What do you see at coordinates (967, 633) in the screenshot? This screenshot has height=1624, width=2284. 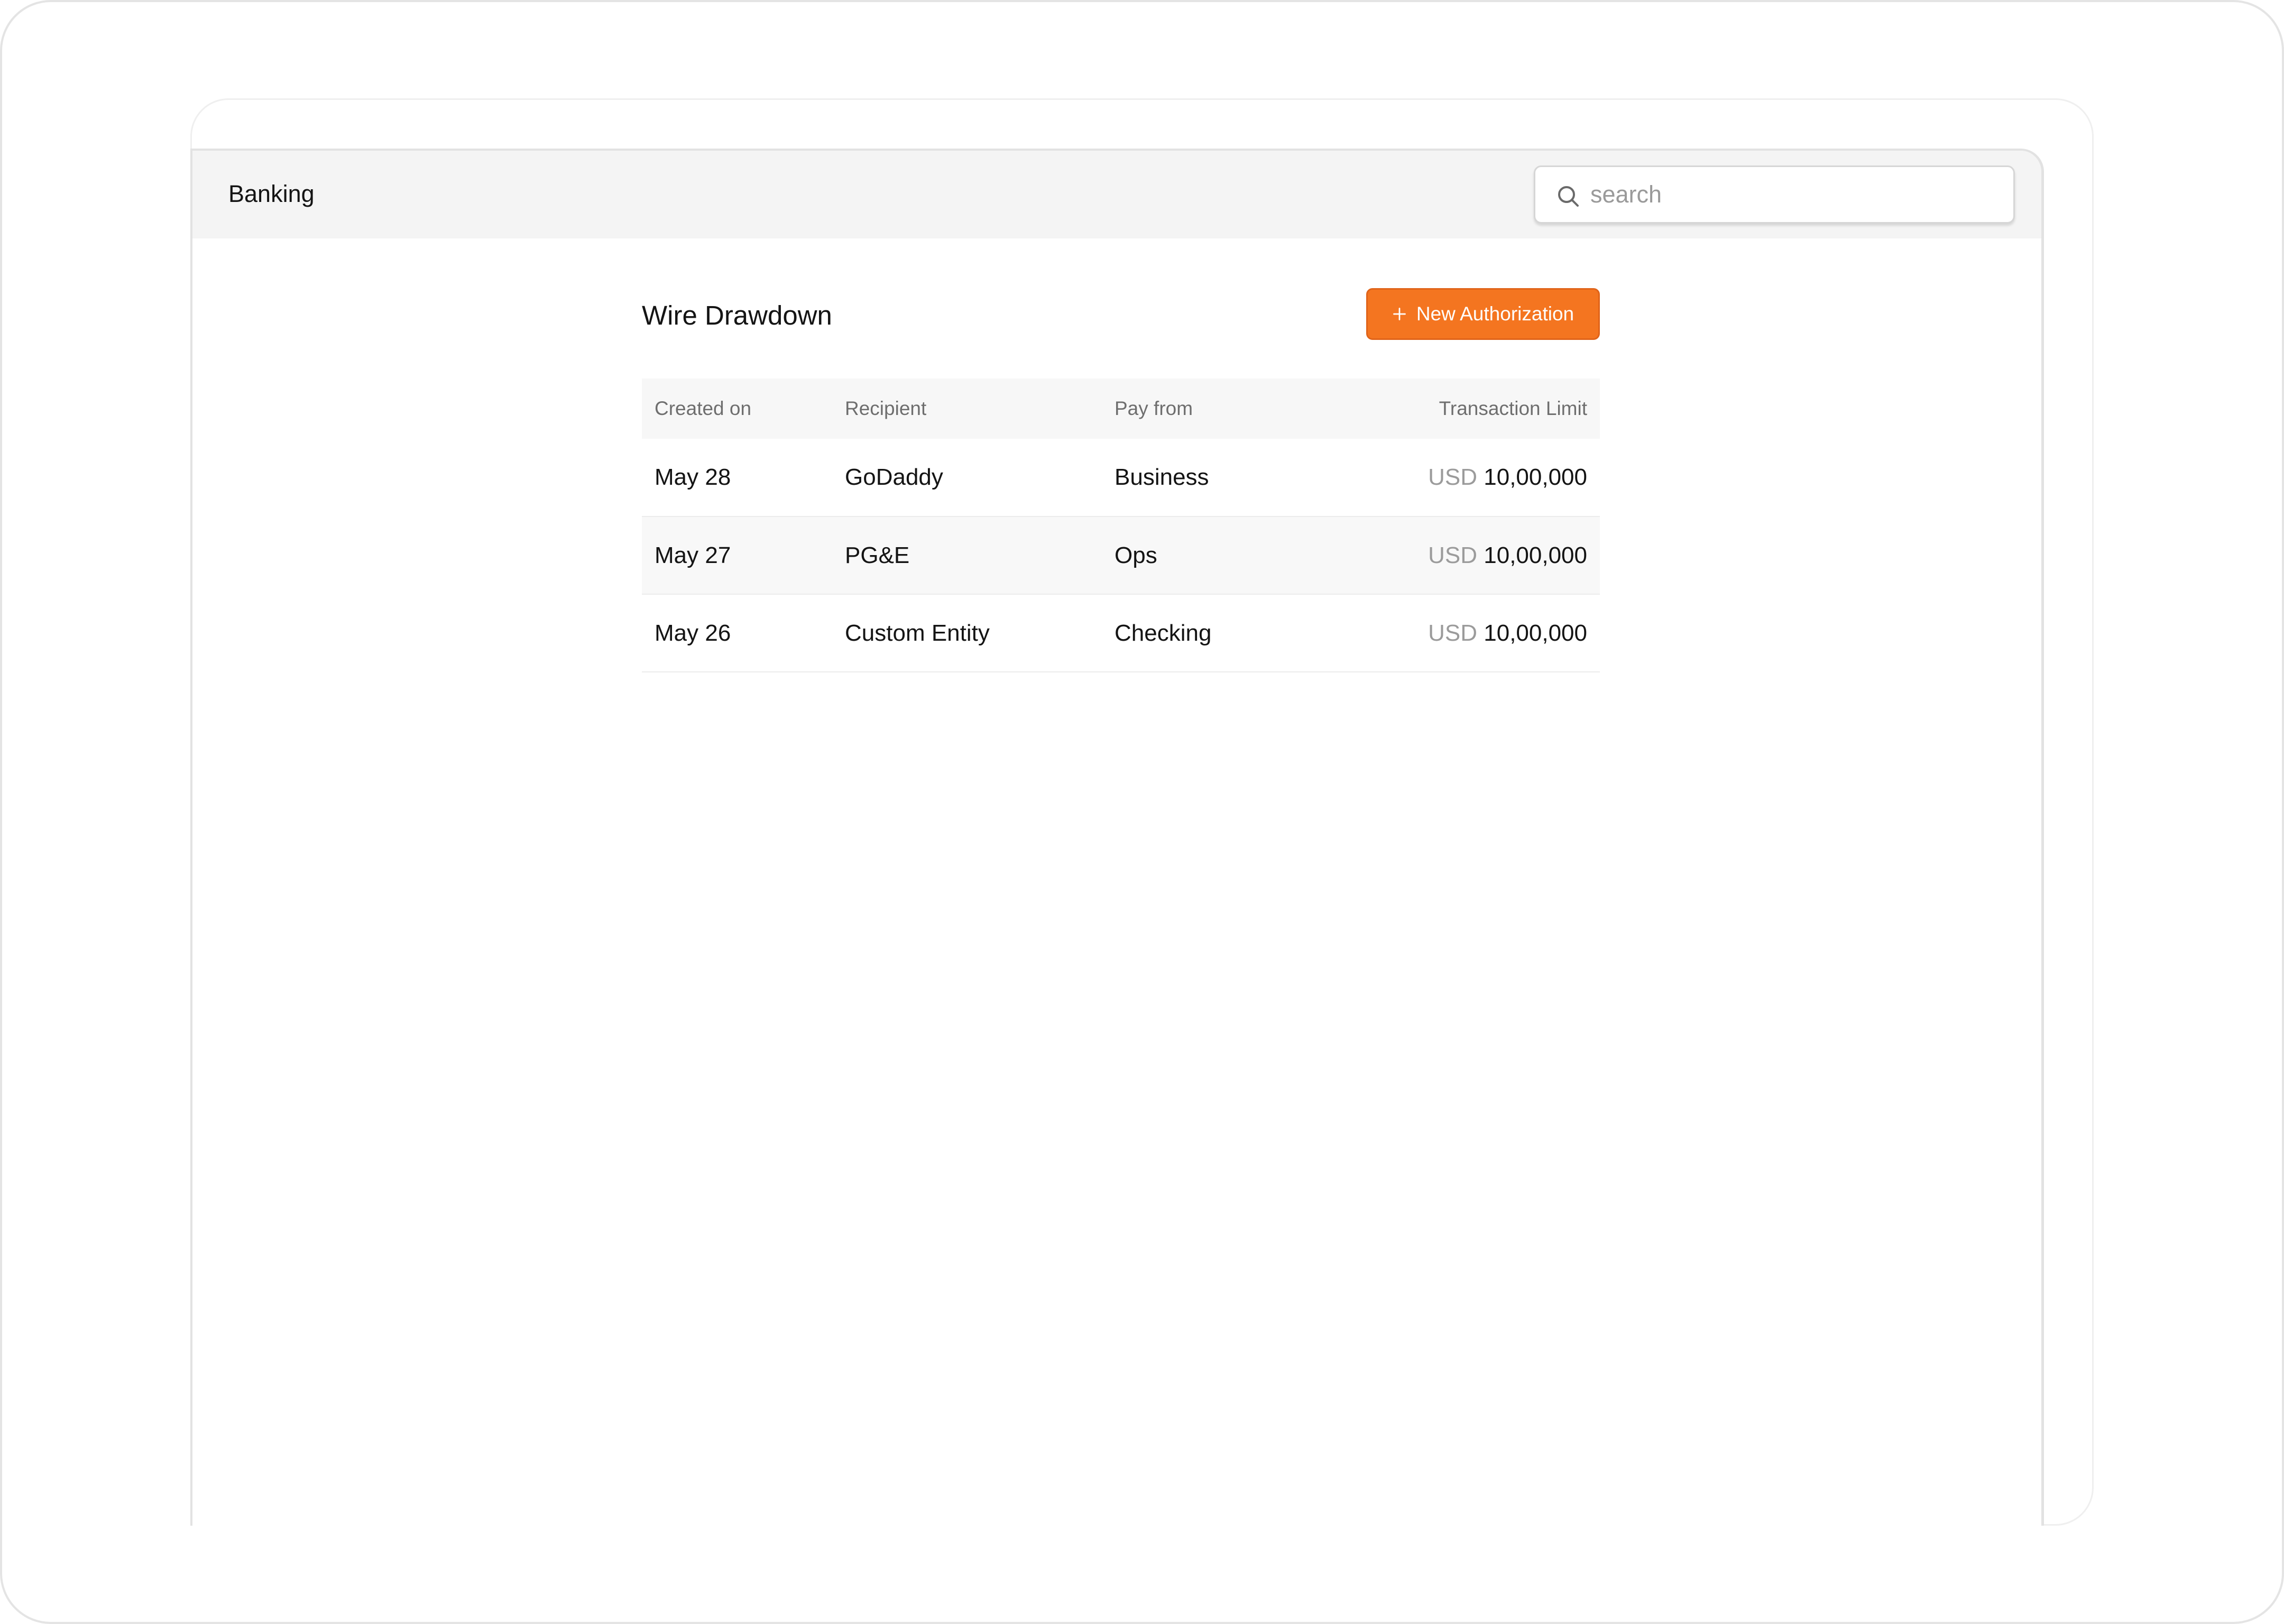 I see `cell-recipient: Custom Entity` at bounding box center [967, 633].